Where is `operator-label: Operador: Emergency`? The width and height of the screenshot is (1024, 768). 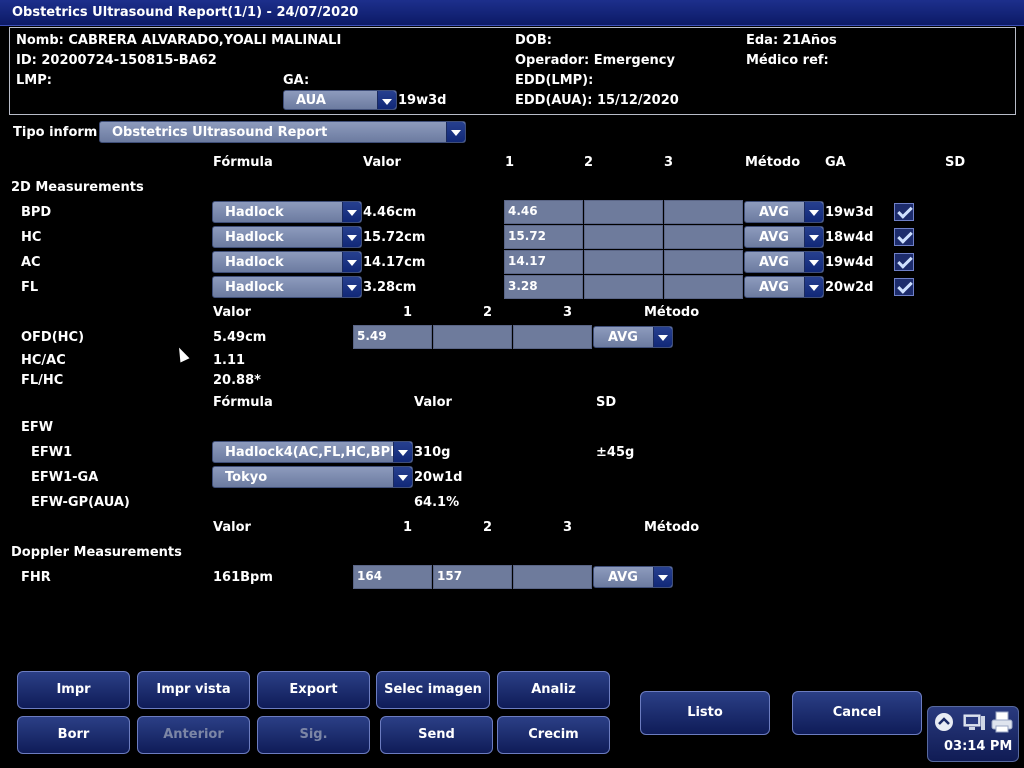 operator-label: Operador: Emergency is located at coordinates (595, 60).